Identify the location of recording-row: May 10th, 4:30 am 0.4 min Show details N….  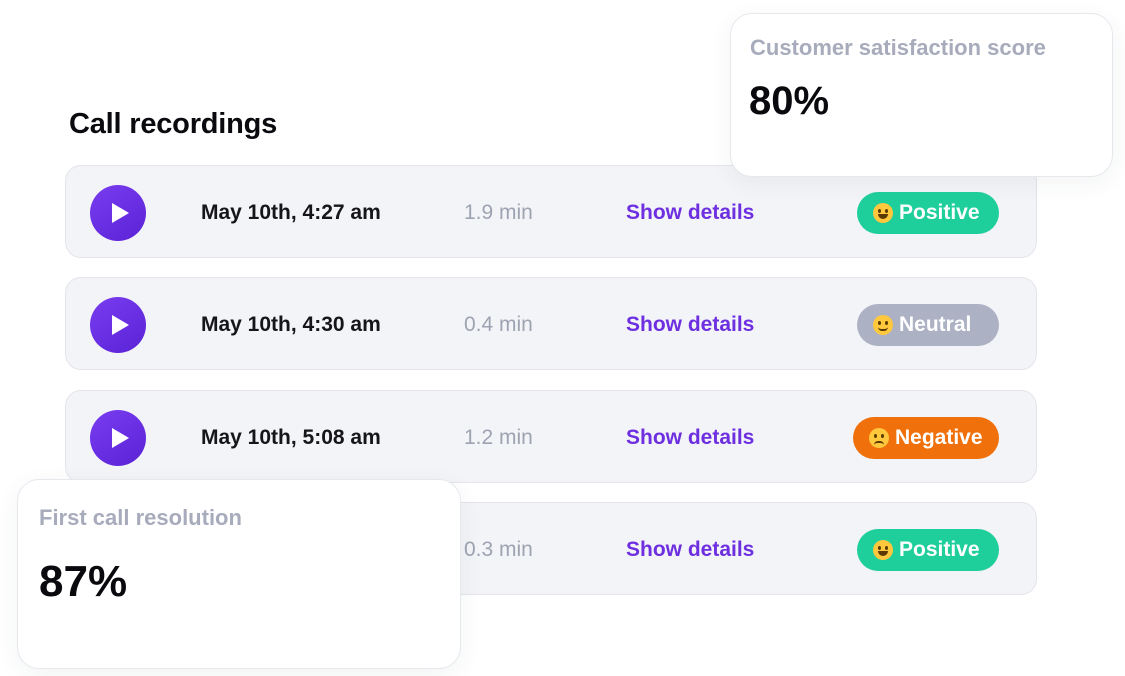
(551, 323).